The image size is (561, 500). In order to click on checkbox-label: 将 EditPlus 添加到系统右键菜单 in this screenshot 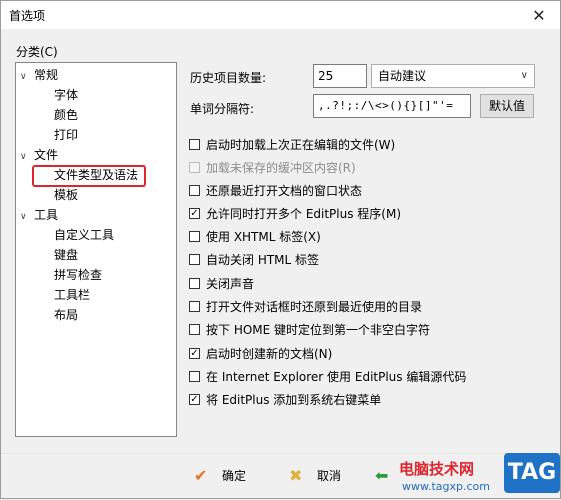, I will do `click(294, 400)`.